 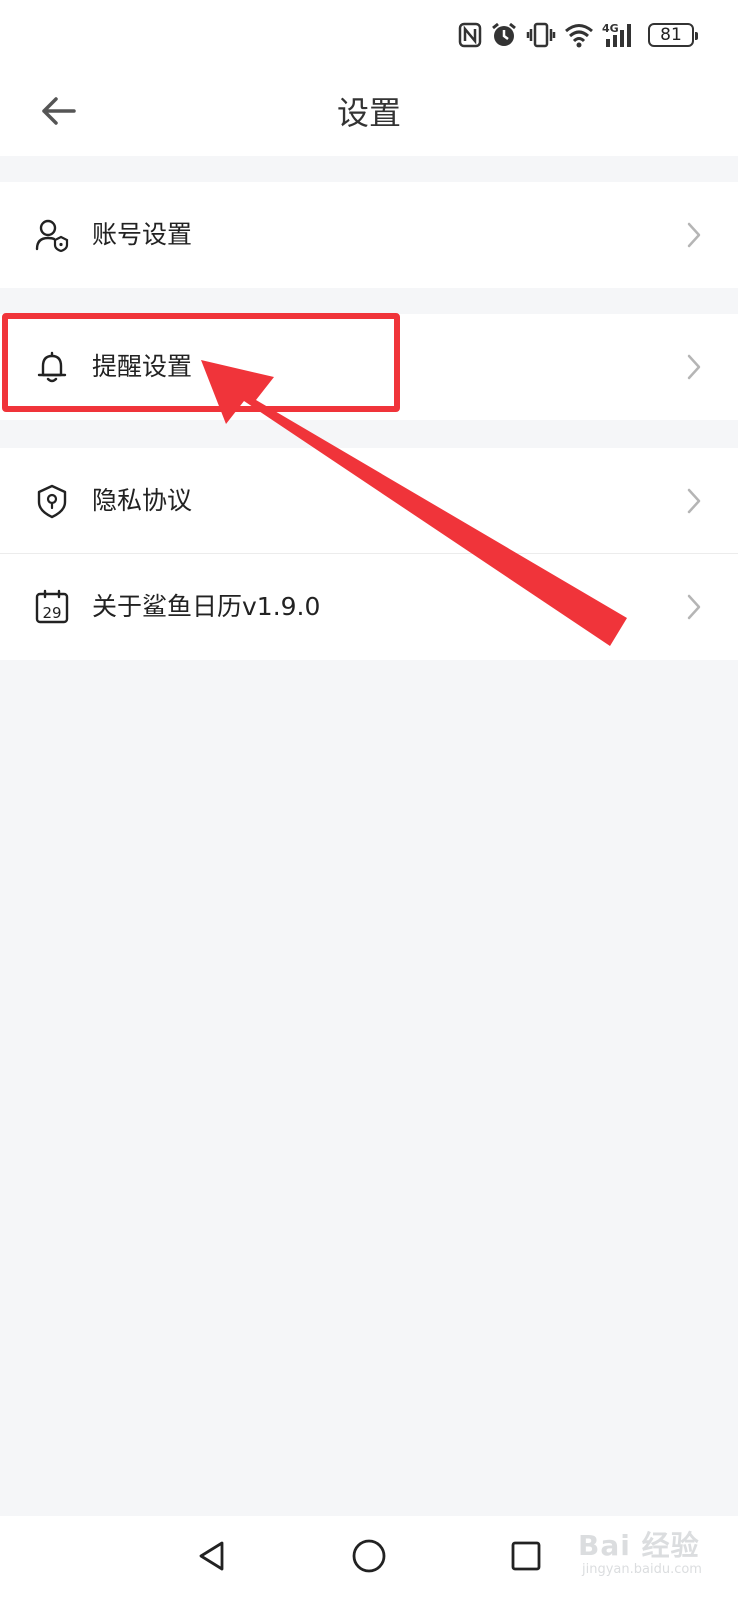 I want to click on baidu-watermark: Bai 经验 jingyan.baidu.com, so click(x=643, y=1553).